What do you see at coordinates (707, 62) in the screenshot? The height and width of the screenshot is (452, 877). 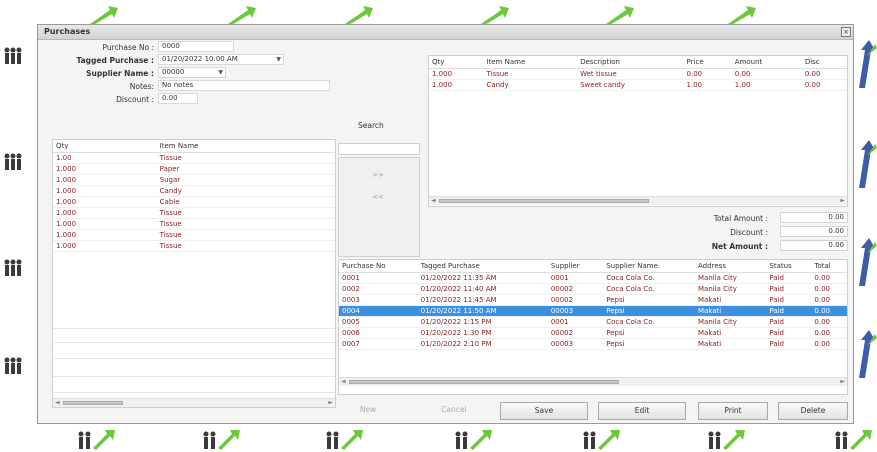 I see `column-header: Price` at bounding box center [707, 62].